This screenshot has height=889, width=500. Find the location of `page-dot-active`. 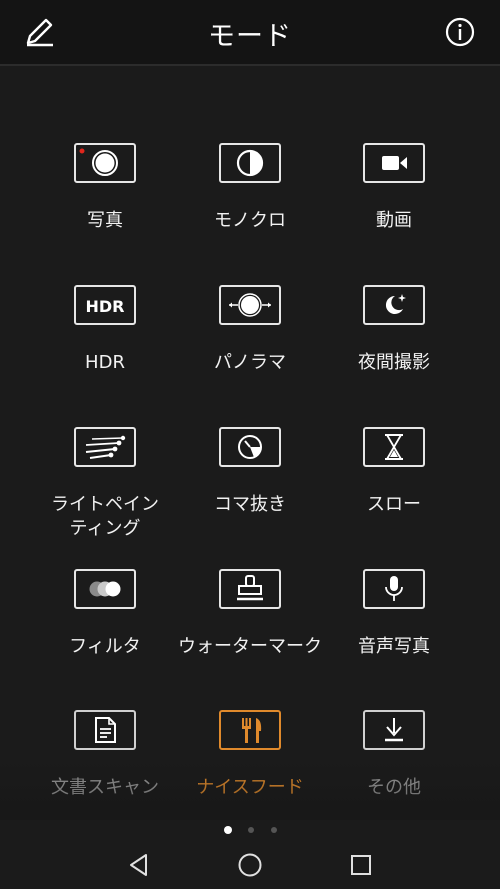

page-dot-active is located at coordinates (228, 830).